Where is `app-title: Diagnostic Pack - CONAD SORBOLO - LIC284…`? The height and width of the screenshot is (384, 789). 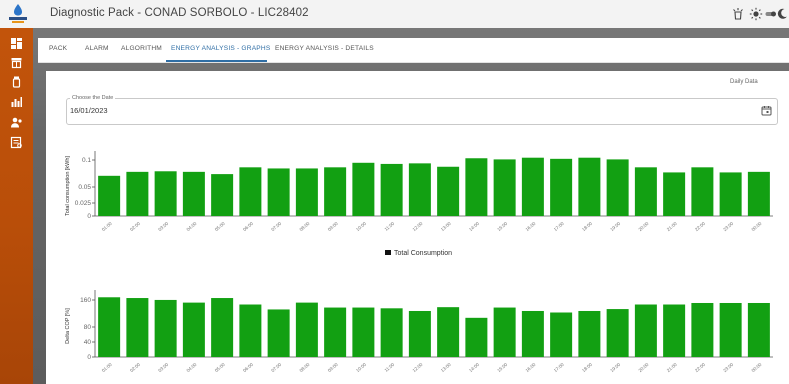
app-title: Diagnostic Pack - CONAD SORBOLO - LIC284… is located at coordinates (179, 13).